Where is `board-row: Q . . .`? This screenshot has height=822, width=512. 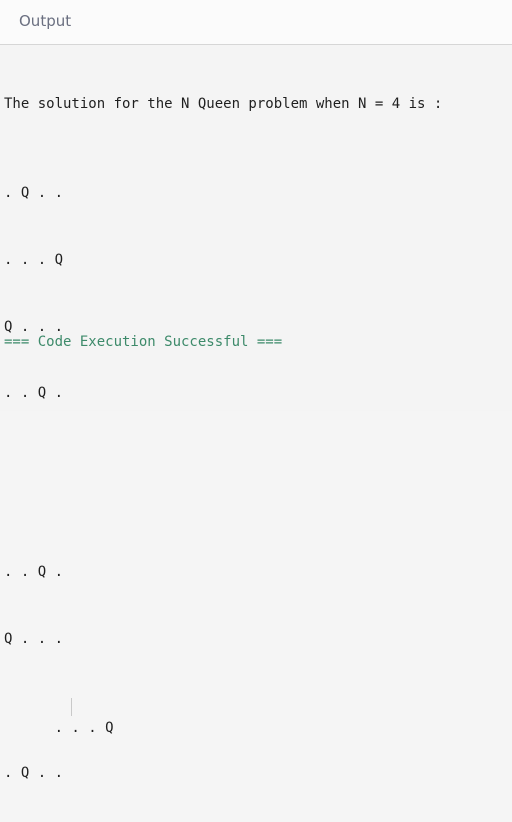 board-row: Q . . . is located at coordinates (34, 638).